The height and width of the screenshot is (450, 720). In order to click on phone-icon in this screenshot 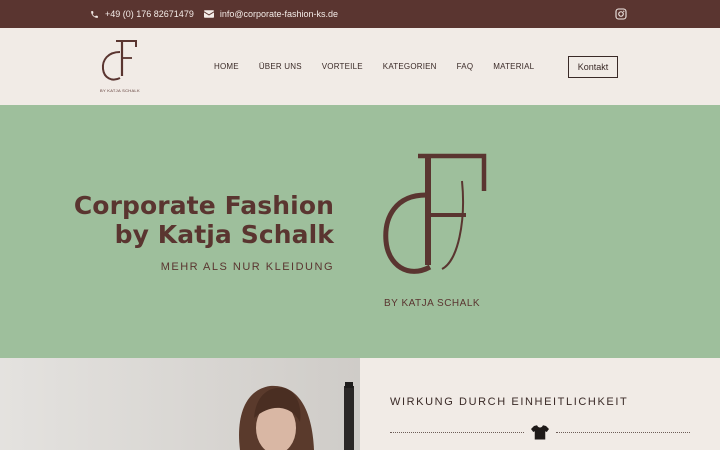, I will do `click(94, 14)`.